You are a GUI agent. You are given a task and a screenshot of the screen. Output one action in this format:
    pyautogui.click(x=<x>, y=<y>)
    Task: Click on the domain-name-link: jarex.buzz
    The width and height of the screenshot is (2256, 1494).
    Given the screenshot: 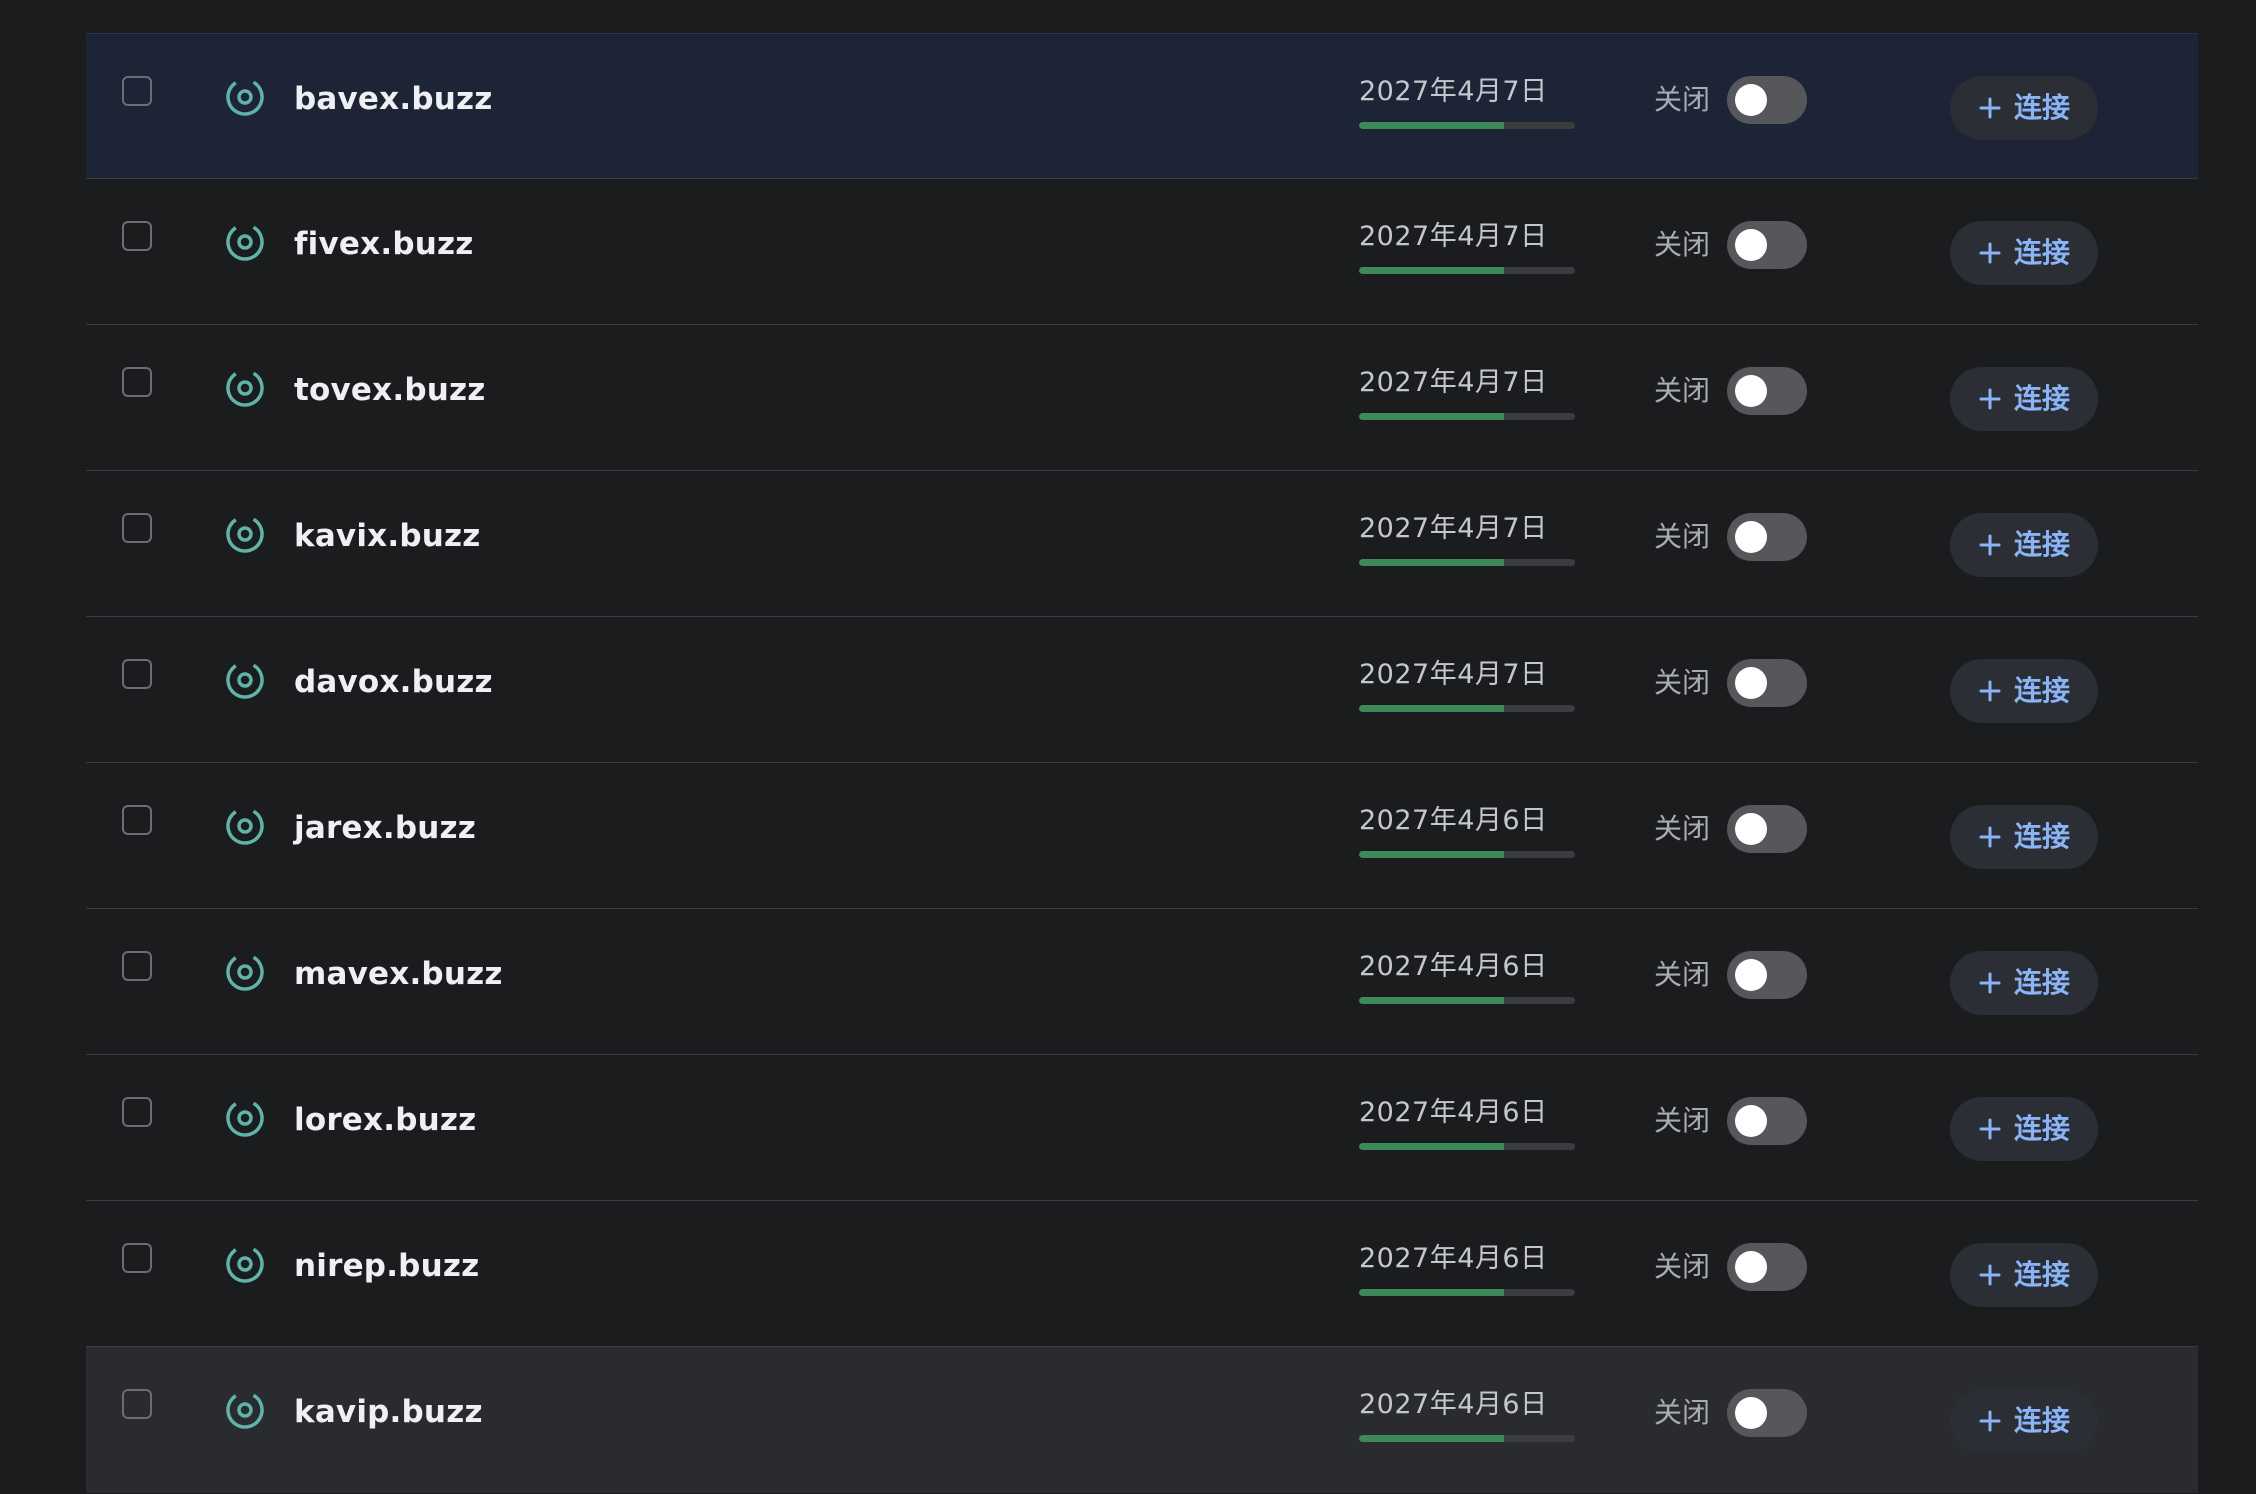 What is the action you would take?
    pyautogui.click(x=385, y=828)
    